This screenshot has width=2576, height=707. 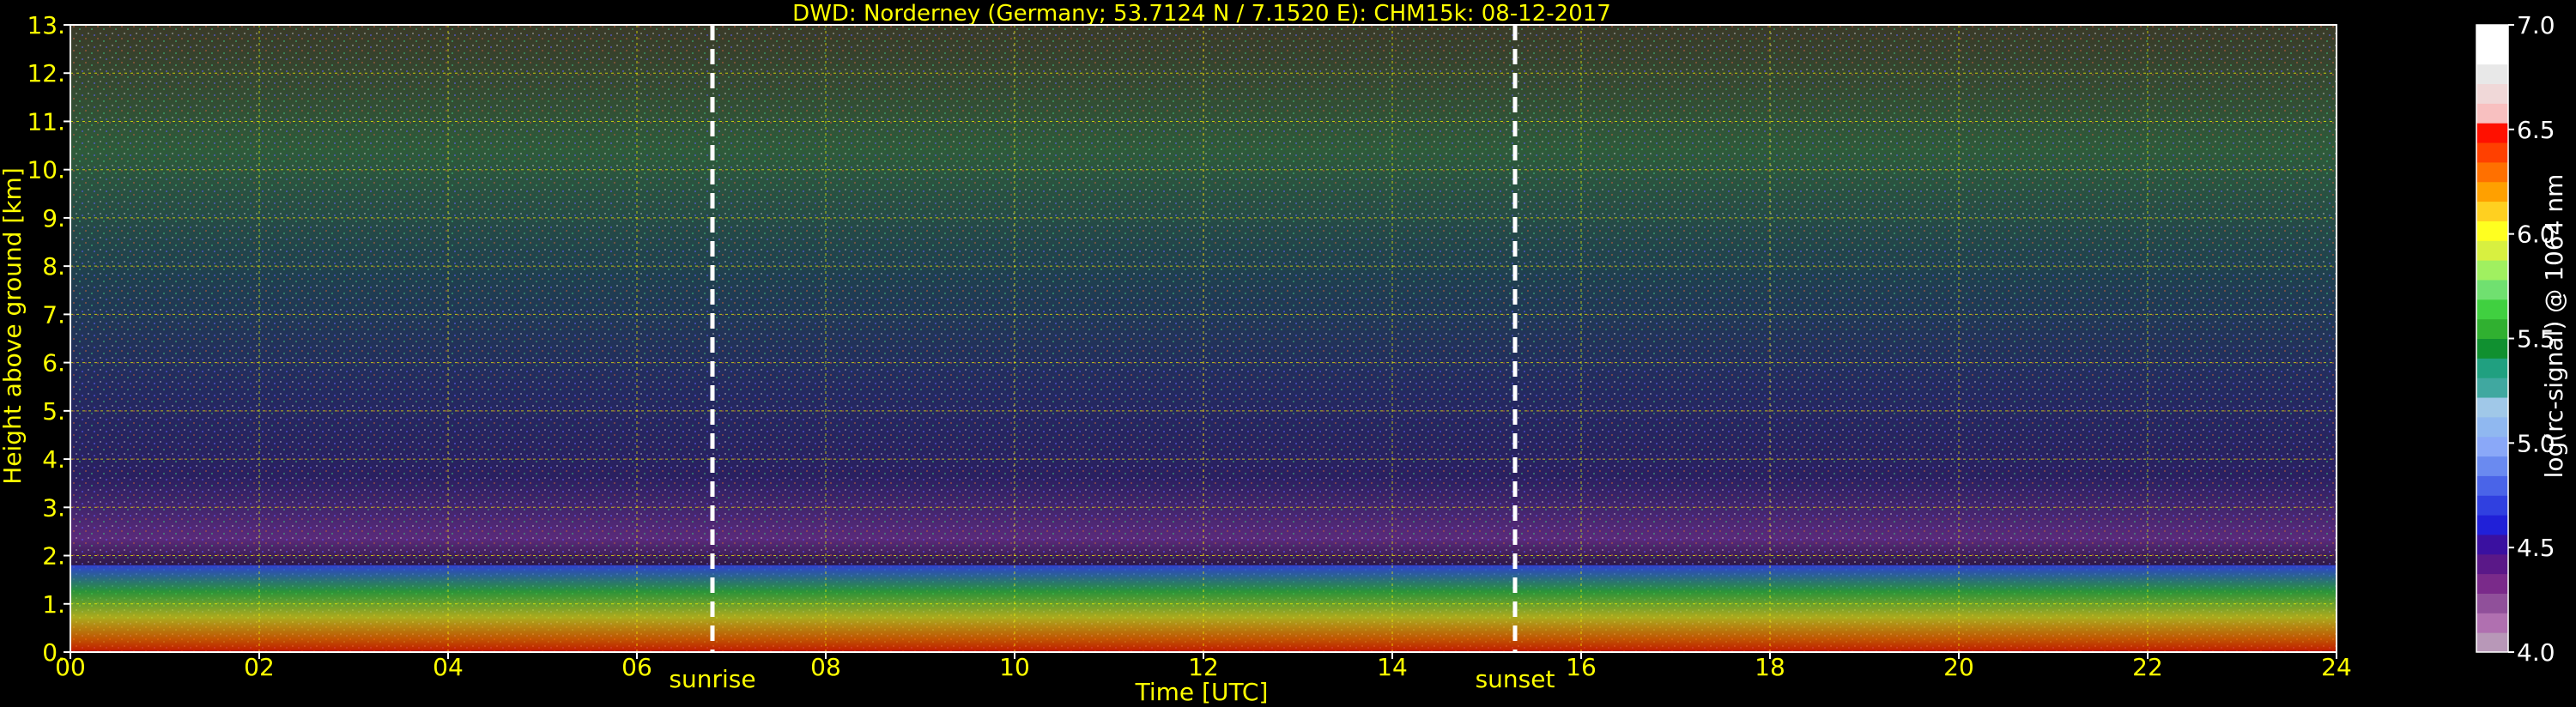 What do you see at coordinates (53, 653) in the screenshot?
I see `y-tick-label: 0.` at bounding box center [53, 653].